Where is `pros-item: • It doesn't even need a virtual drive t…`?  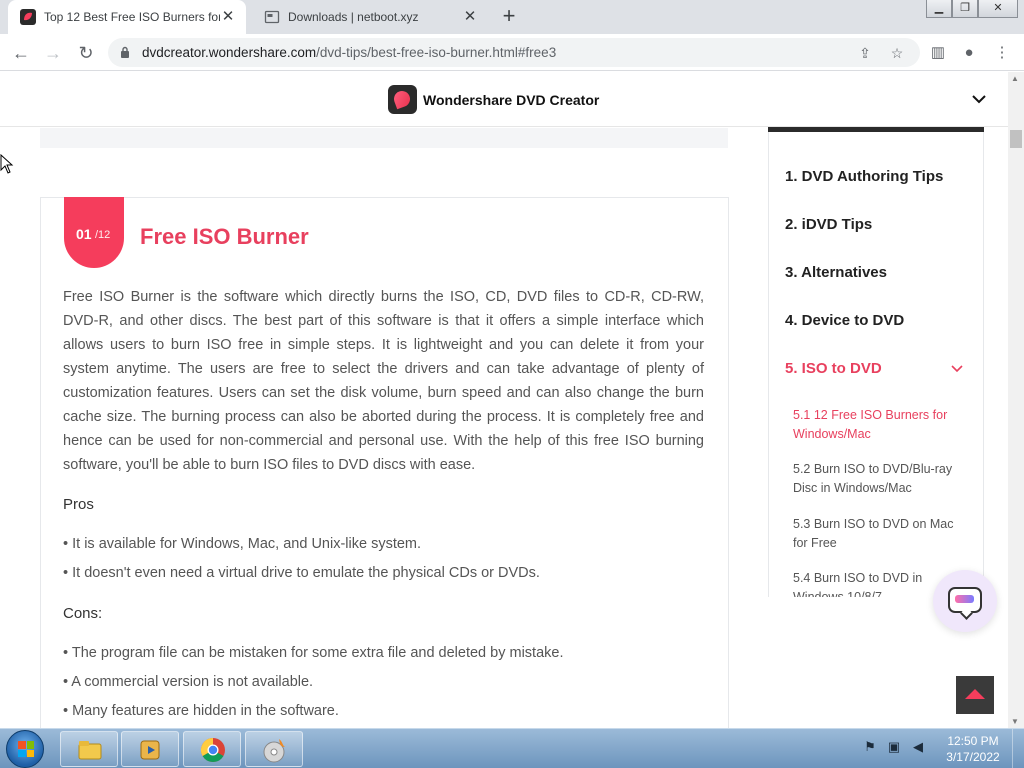
pros-item: • It doesn't even need a virtual drive t… is located at coordinates (301, 573).